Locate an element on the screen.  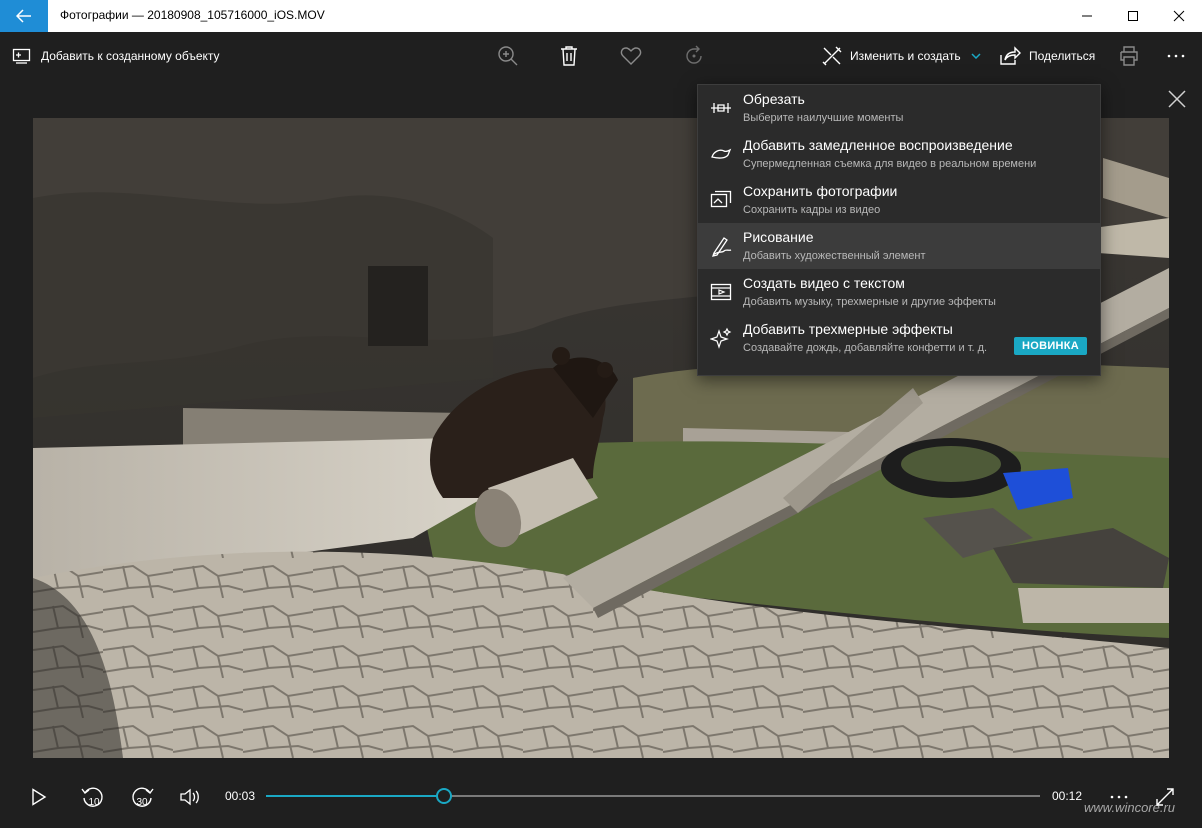
new-badge: НОВИНКА is located at coordinates (1050, 346).